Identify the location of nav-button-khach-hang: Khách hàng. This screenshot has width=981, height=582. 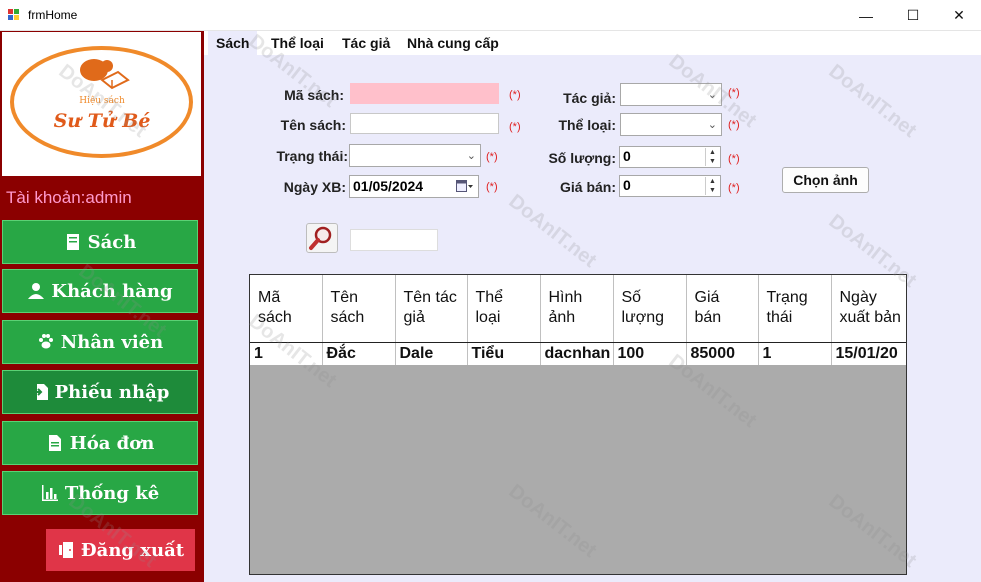
(100, 291).